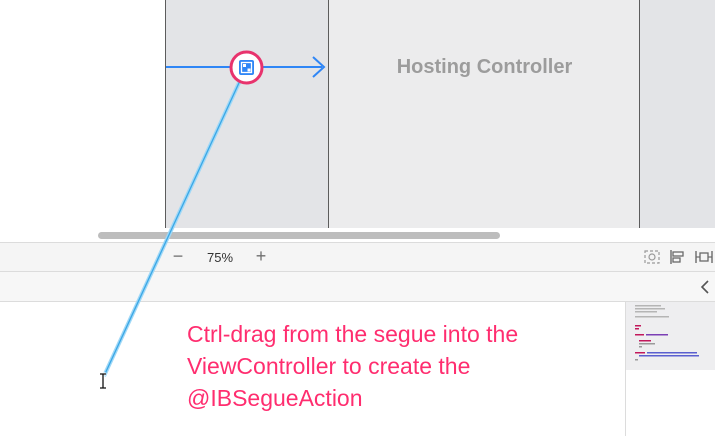 The image size is (715, 436). I want to click on minimap-code-lines, so click(667, 333).